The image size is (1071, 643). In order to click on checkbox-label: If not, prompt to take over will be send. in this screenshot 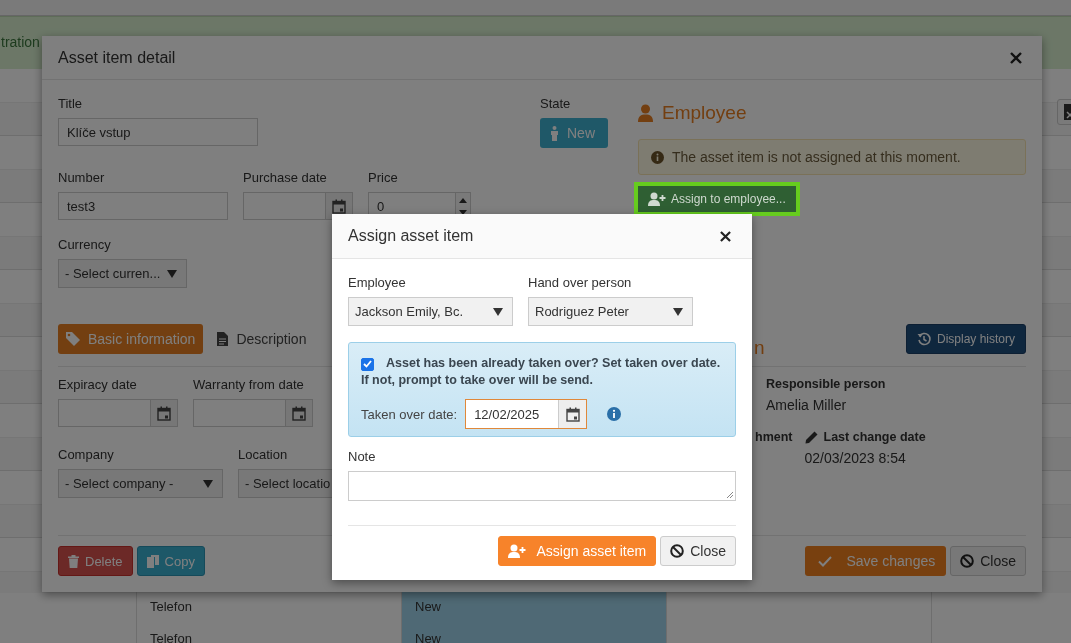, I will do `click(477, 380)`.